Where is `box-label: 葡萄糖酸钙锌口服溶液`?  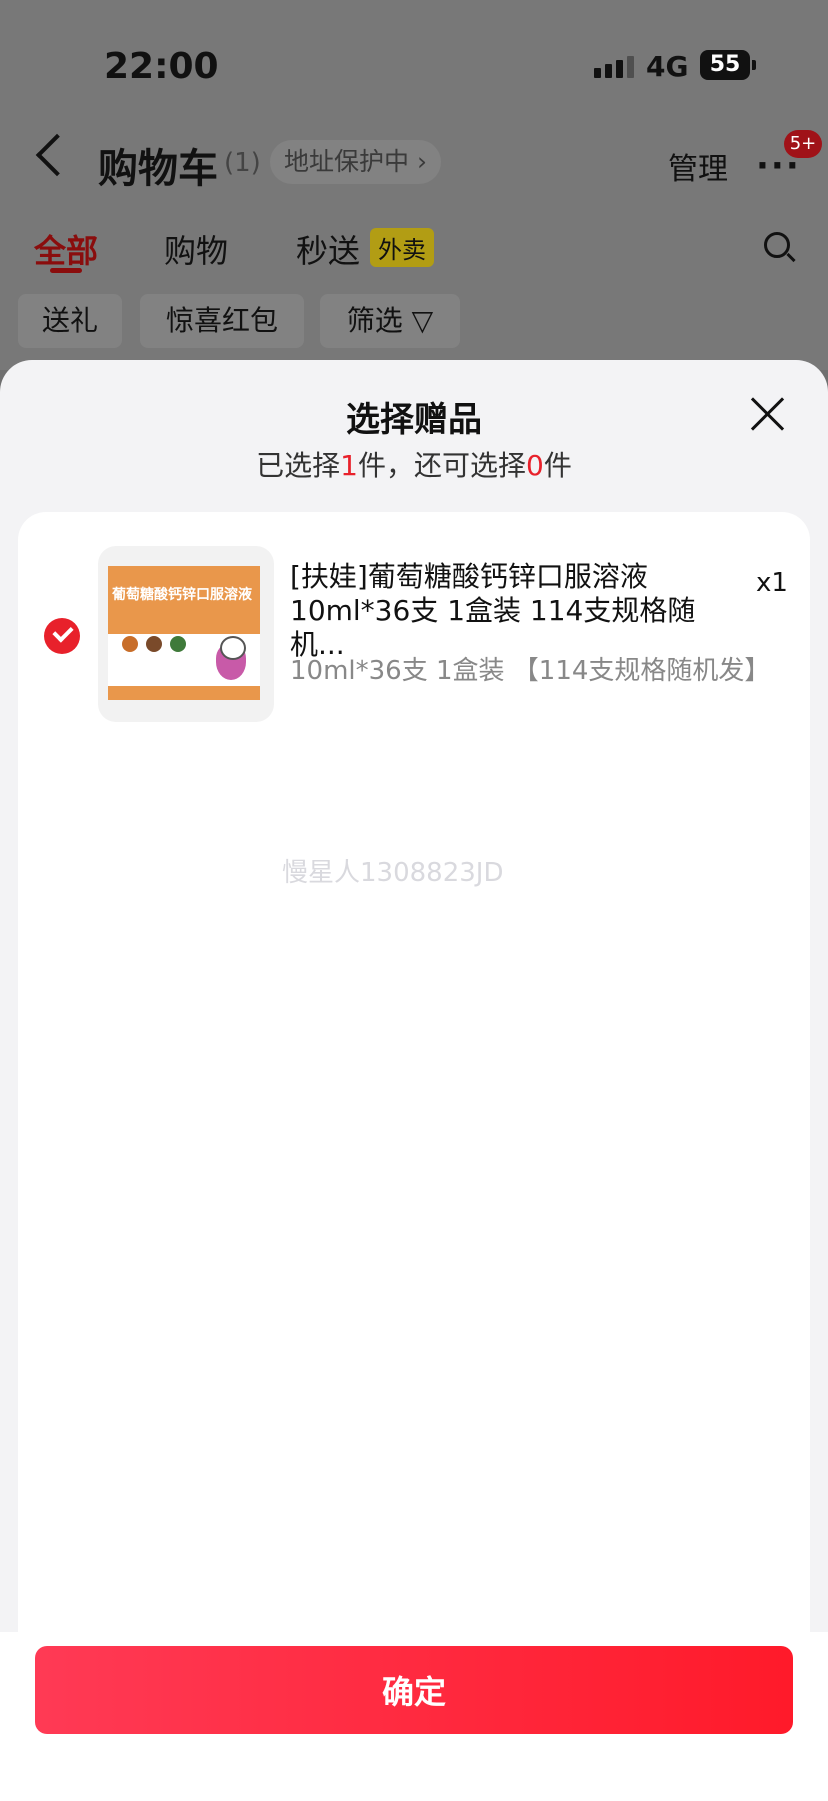
box-label: 葡萄糖酸钙锌口服溶液 is located at coordinates (182, 595).